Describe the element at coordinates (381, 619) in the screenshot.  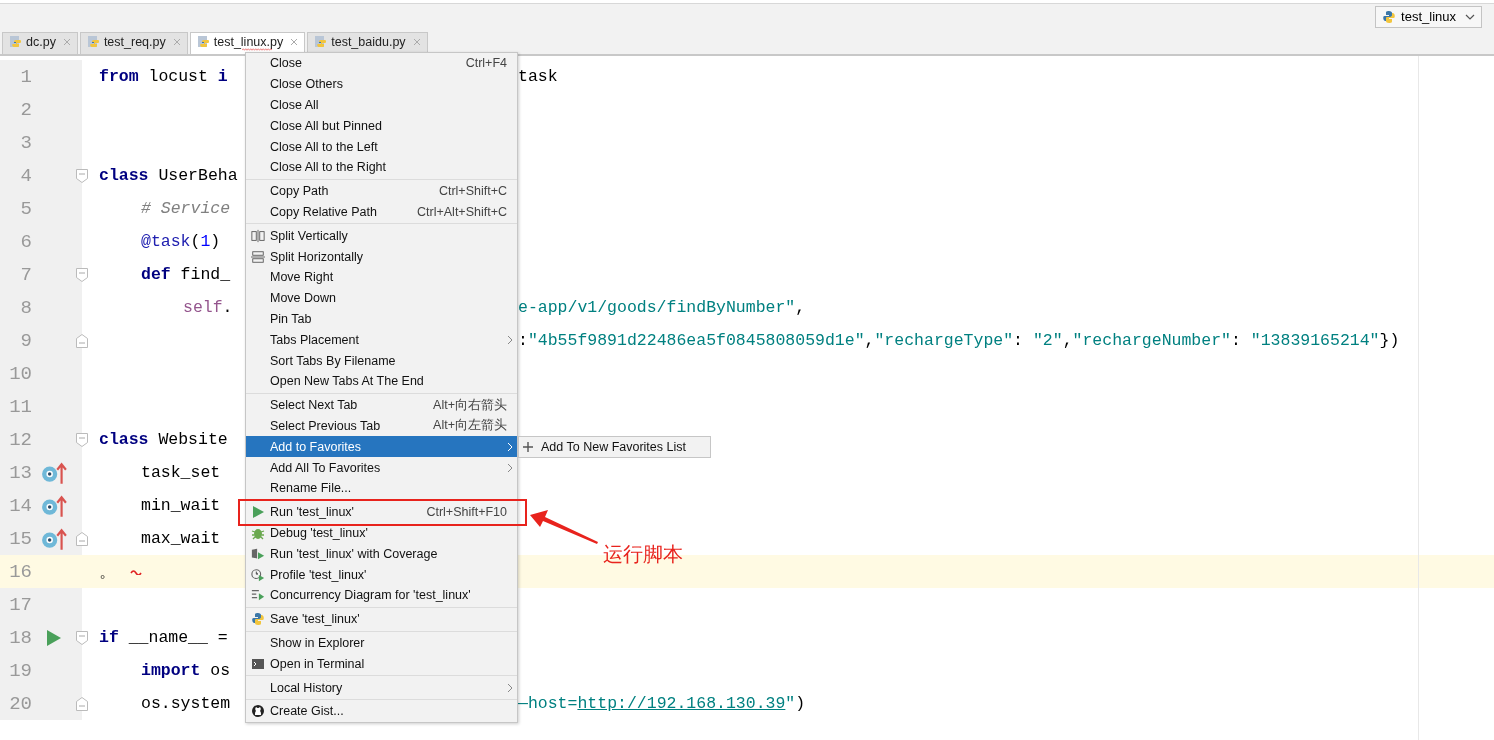
I see `menu-item: Save 'test_linux'` at that location.